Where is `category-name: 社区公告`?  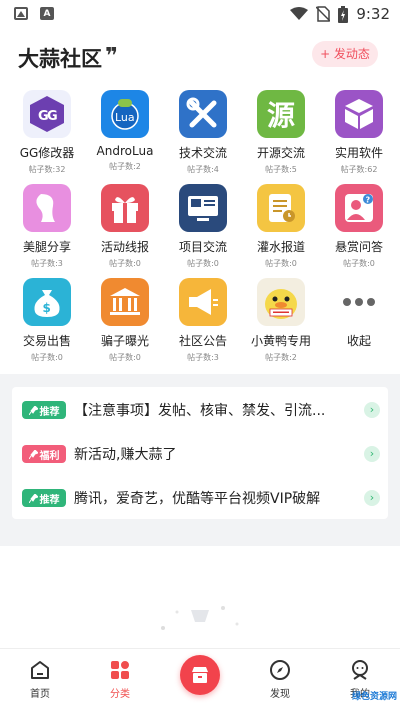 category-name: 社区公告 is located at coordinates (202, 341).